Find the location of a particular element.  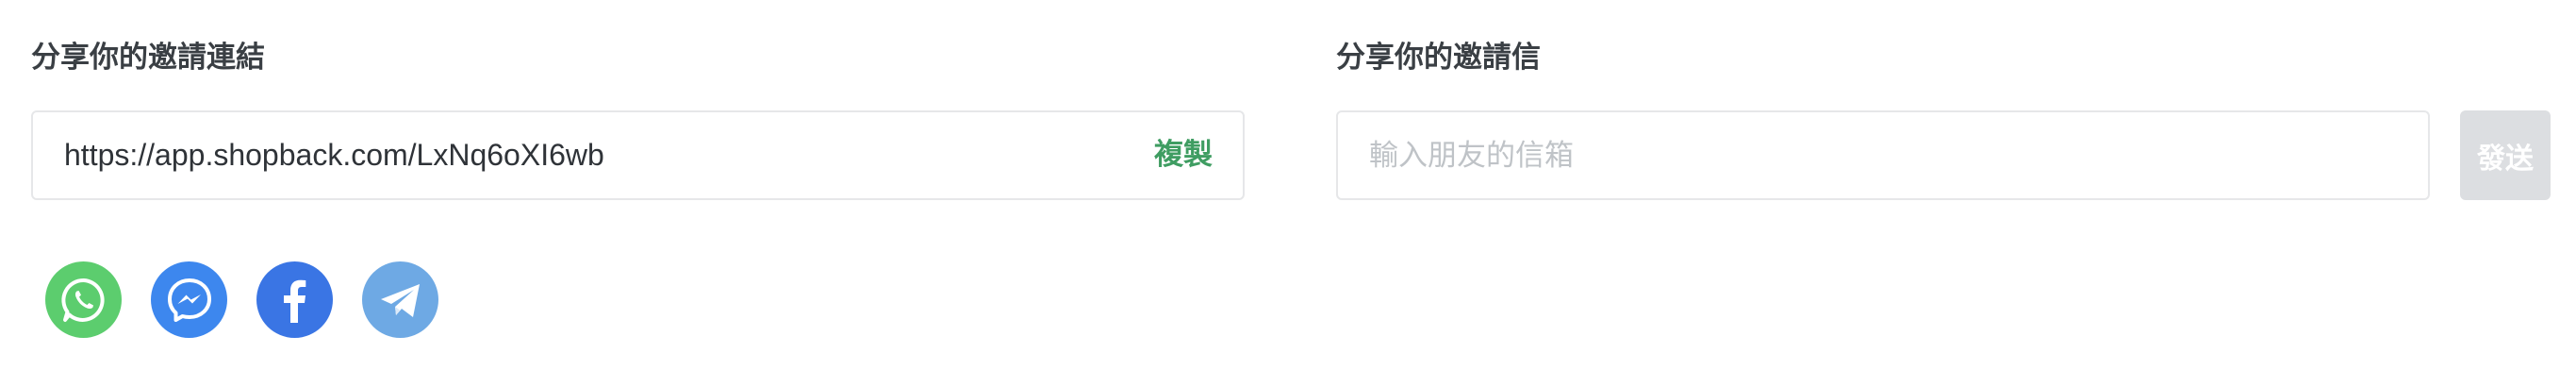

messenger-icon is located at coordinates (189, 300).